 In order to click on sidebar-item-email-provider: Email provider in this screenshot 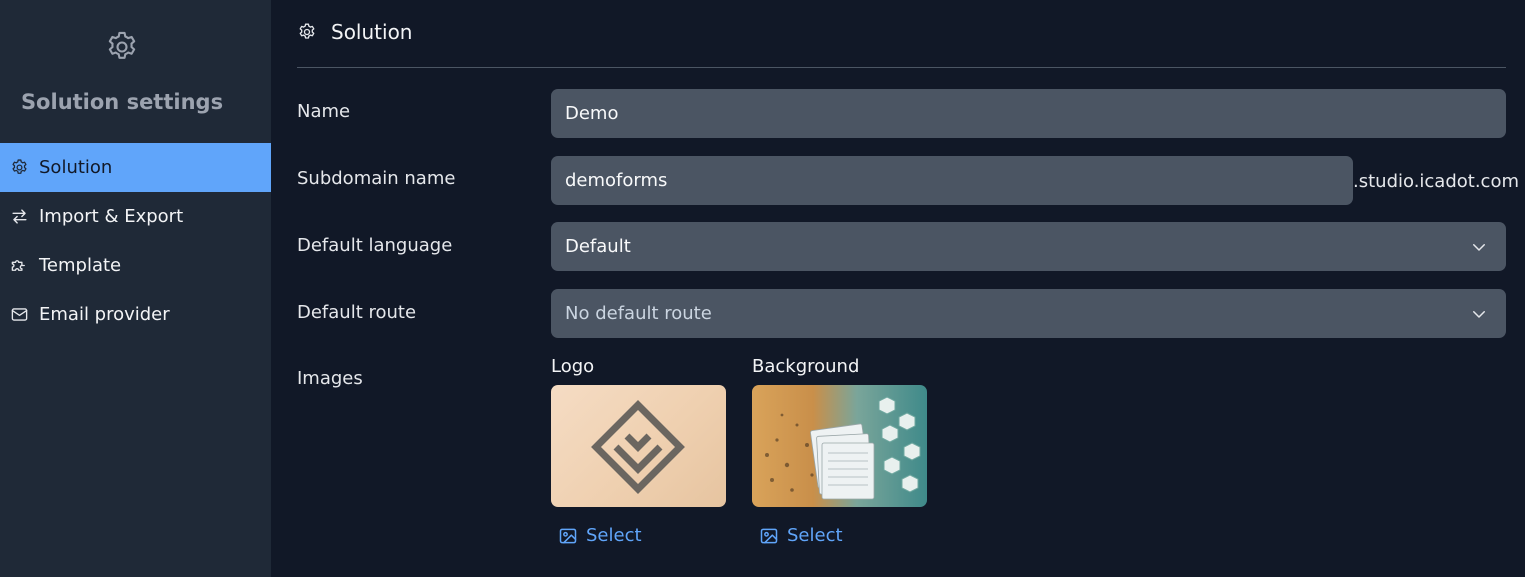, I will do `click(135, 314)`.